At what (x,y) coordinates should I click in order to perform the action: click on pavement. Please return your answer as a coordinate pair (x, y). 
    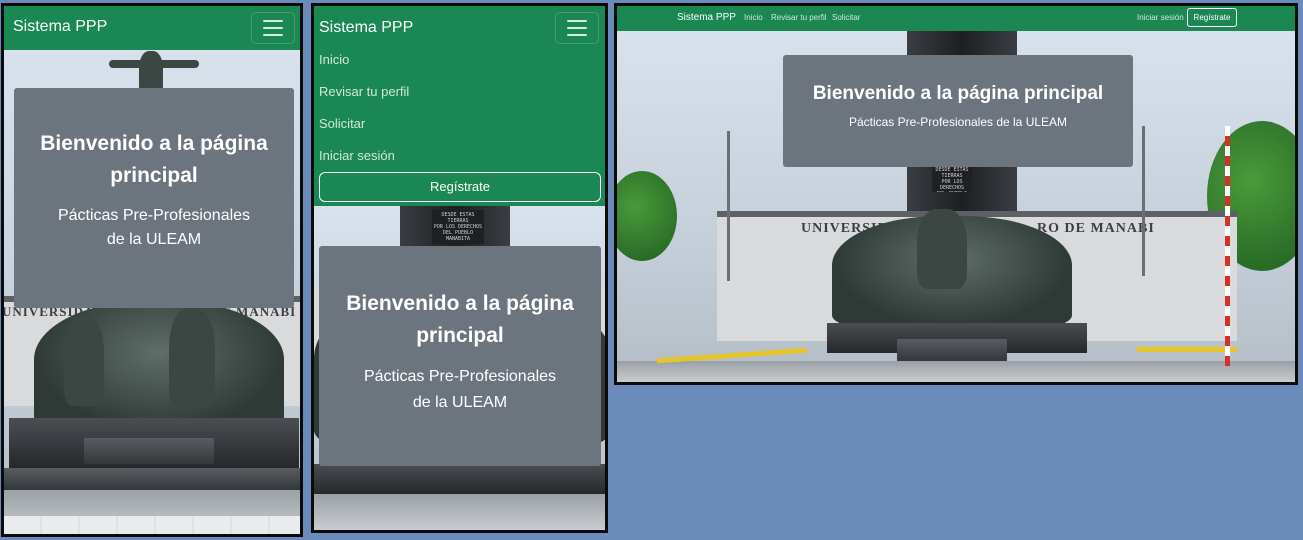
    Looking at the image, I should click on (152, 525).